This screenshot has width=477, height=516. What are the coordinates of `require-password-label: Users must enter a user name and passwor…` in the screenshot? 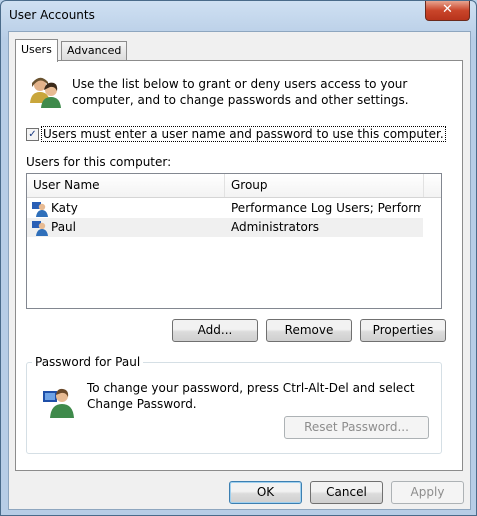 It's located at (243, 134).